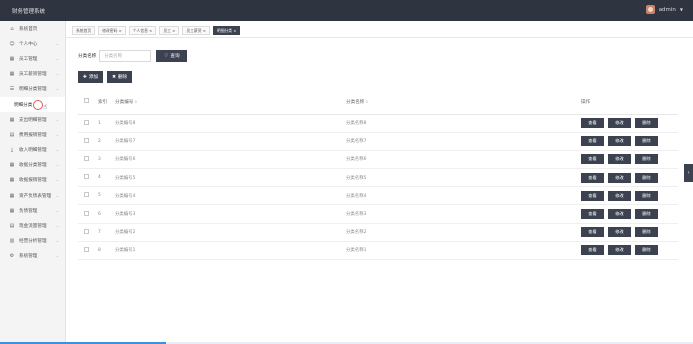  What do you see at coordinates (32, 104) in the screenshot?
I see `sidebar-subitem-active: 明细分类 ☝` at bounding box center [32, 104].